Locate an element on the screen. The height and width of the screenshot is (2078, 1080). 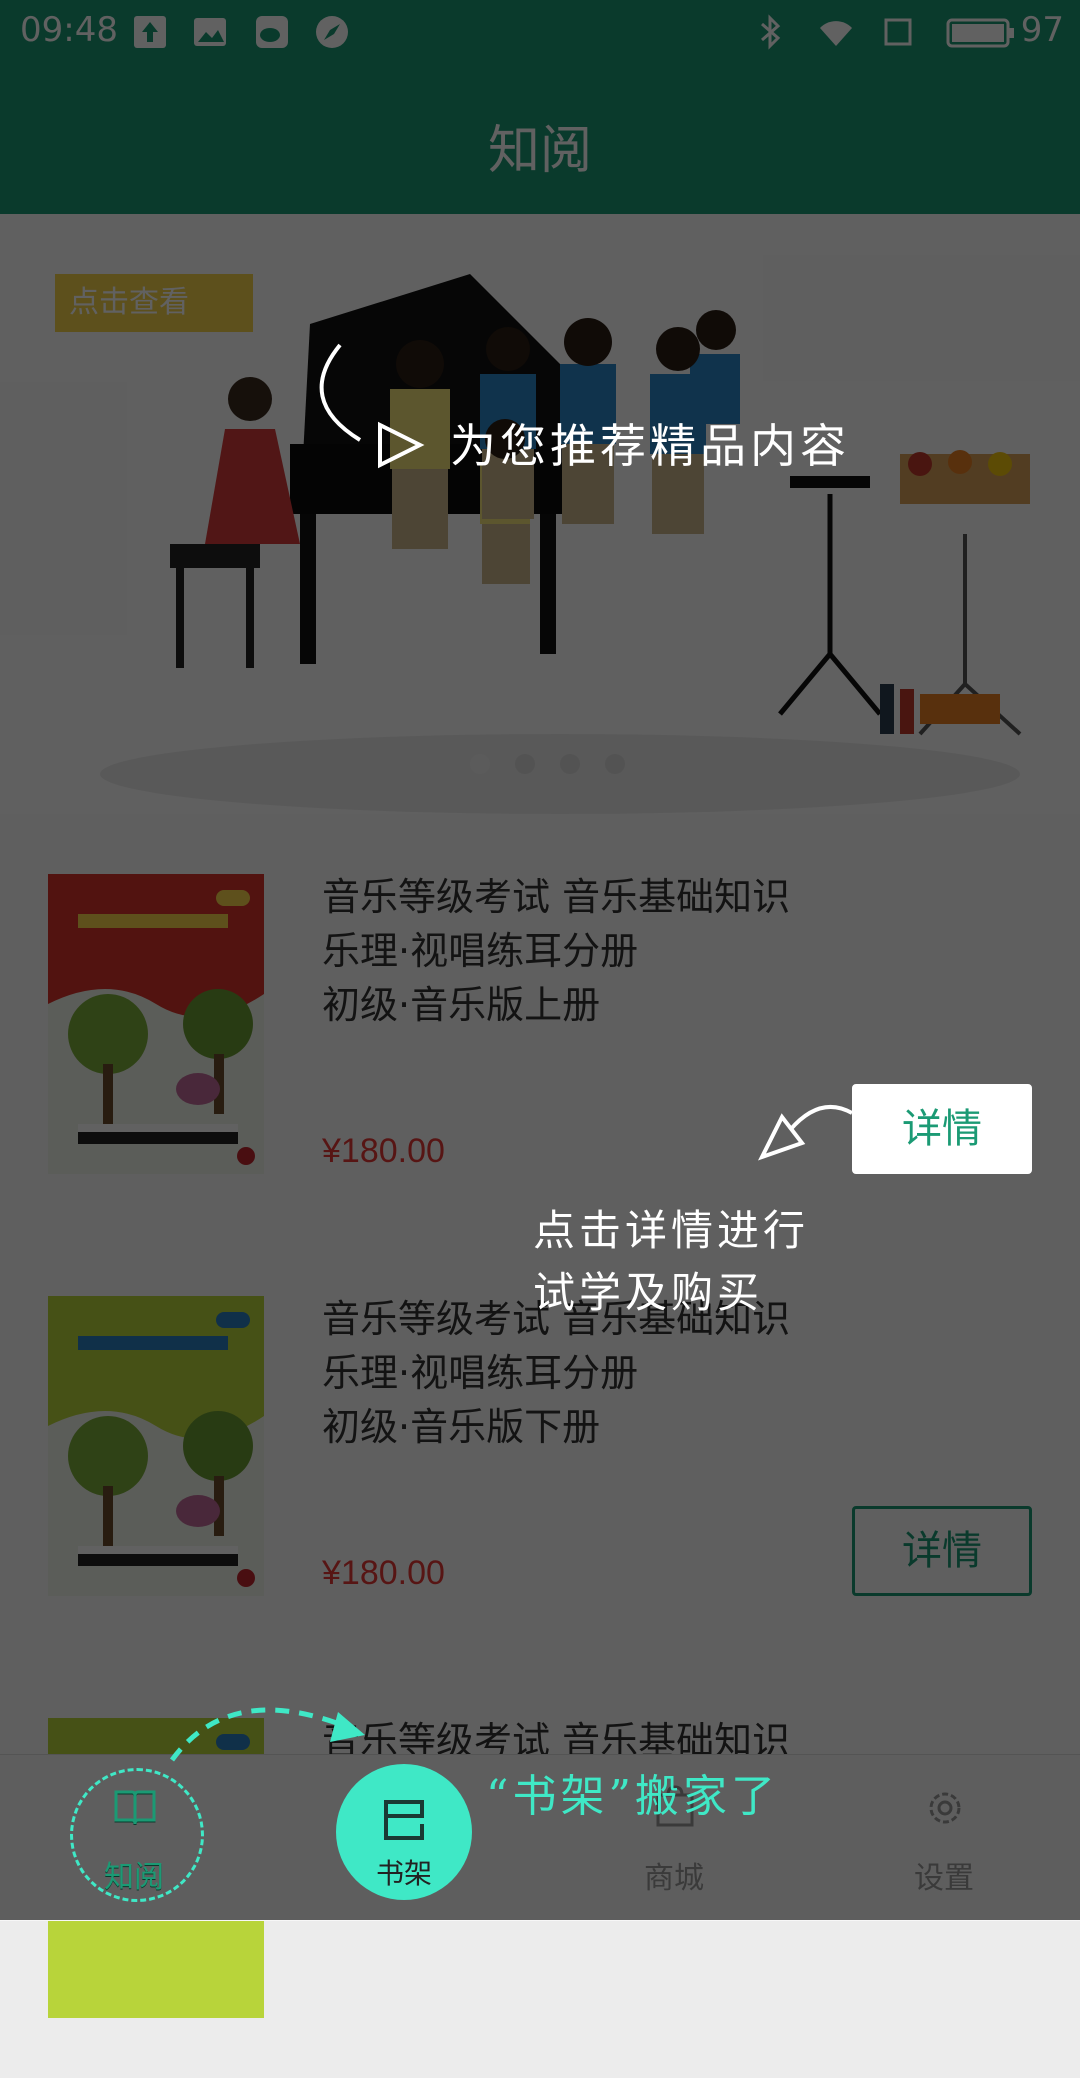
gear-icon is located at coordinates (945, 1808).